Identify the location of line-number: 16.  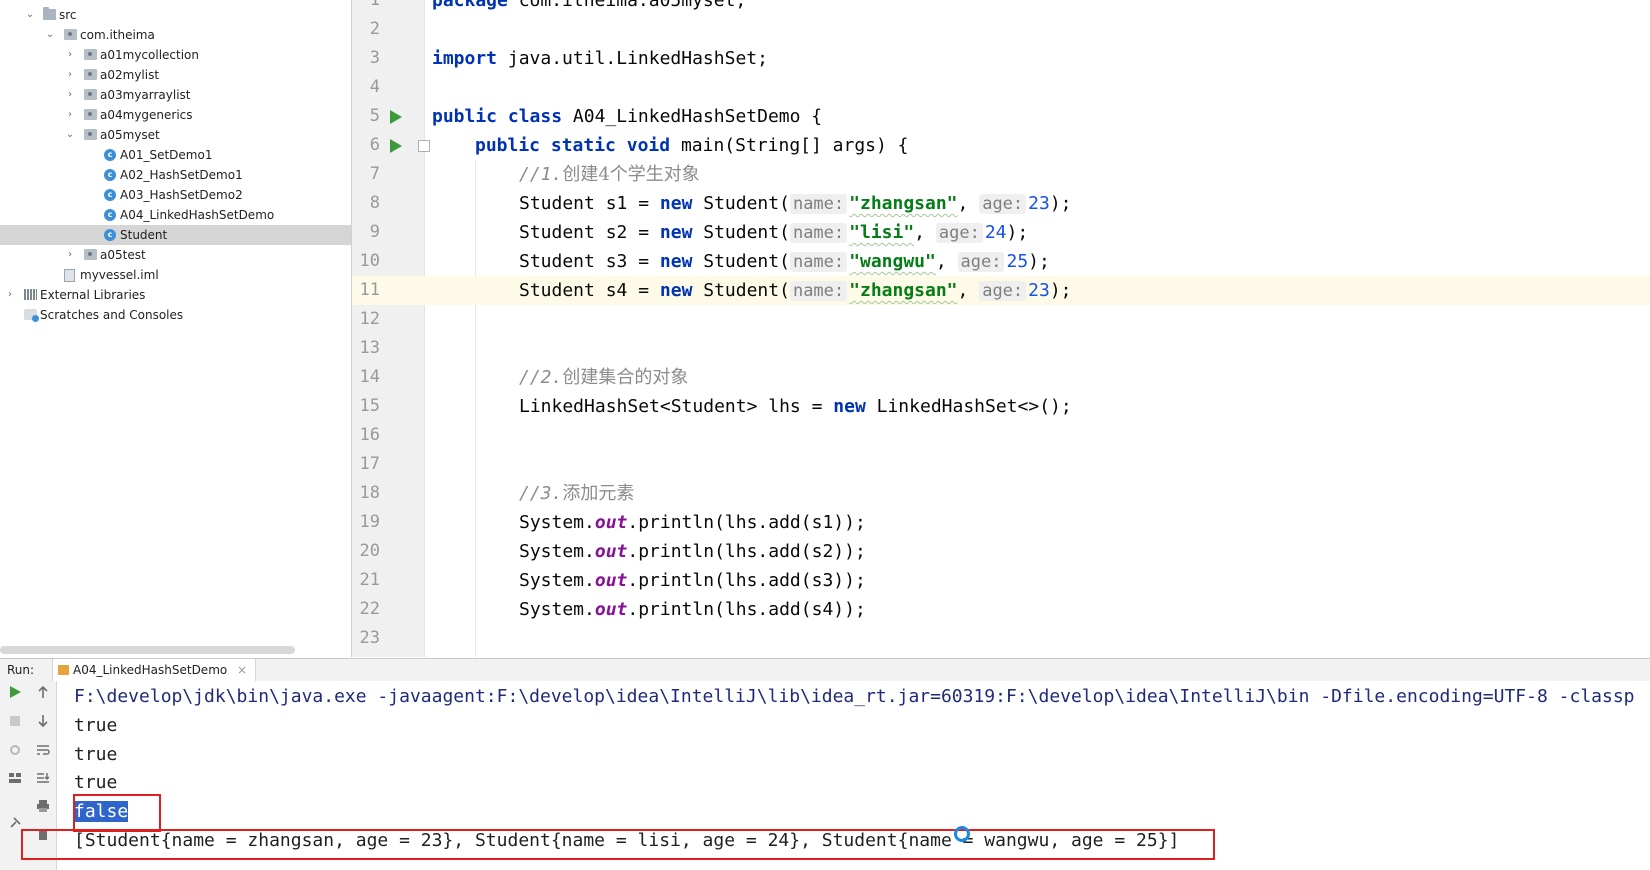
(369, 435).